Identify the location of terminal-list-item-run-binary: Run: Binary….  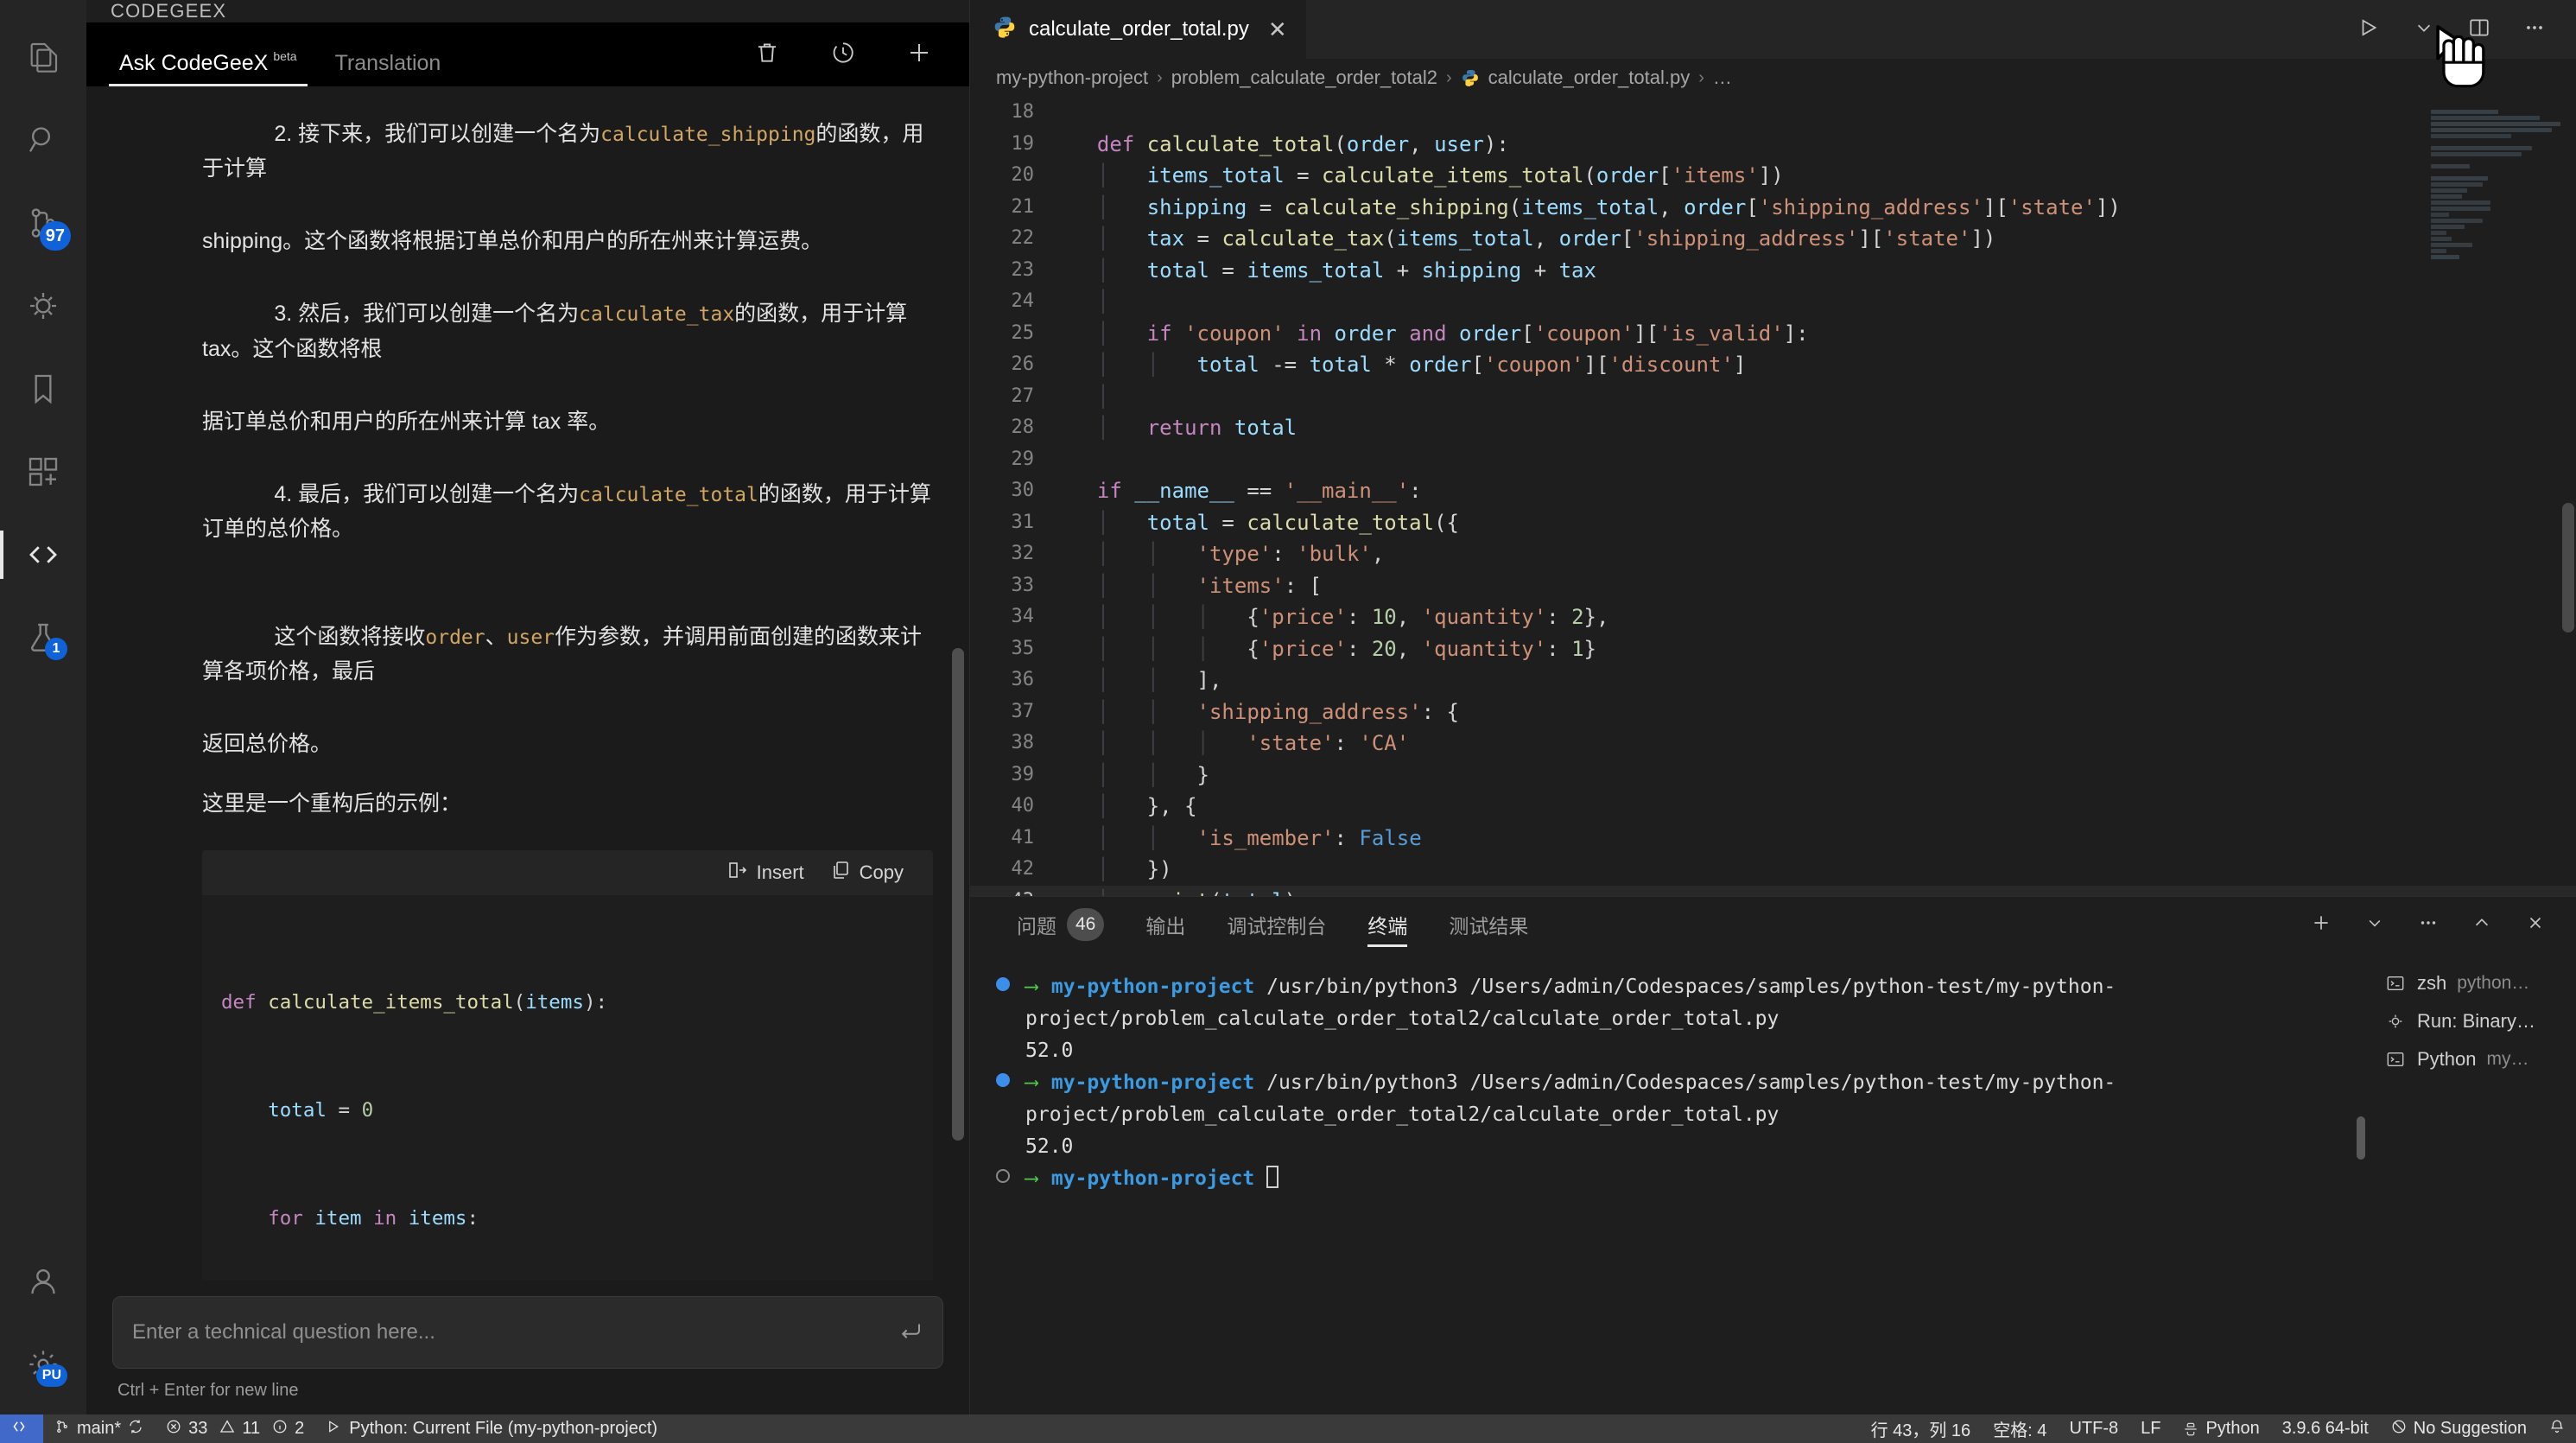
(2476, 1021).